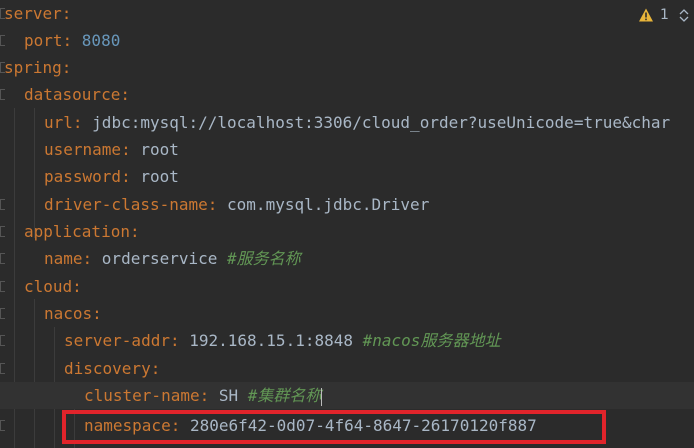  Describe the element at coordinates (347, 149) in the screenshot. I see `code-line: username: root` at that location.